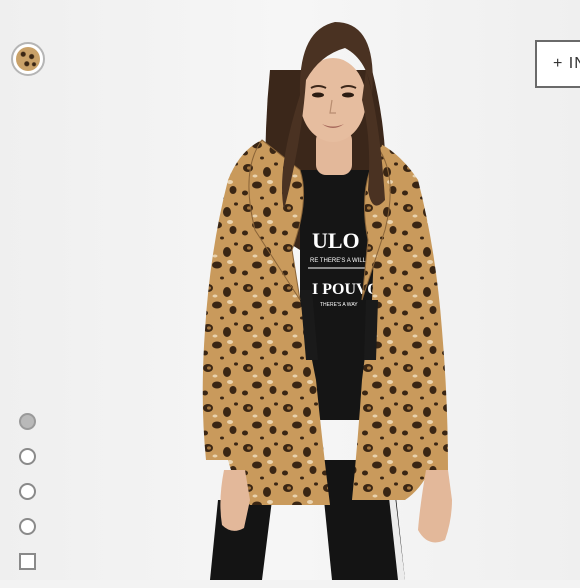 This screenshot has width=580, height=588. I want to click on shirt-print-line-4: THERE'S A WAY, so click(339, 305).